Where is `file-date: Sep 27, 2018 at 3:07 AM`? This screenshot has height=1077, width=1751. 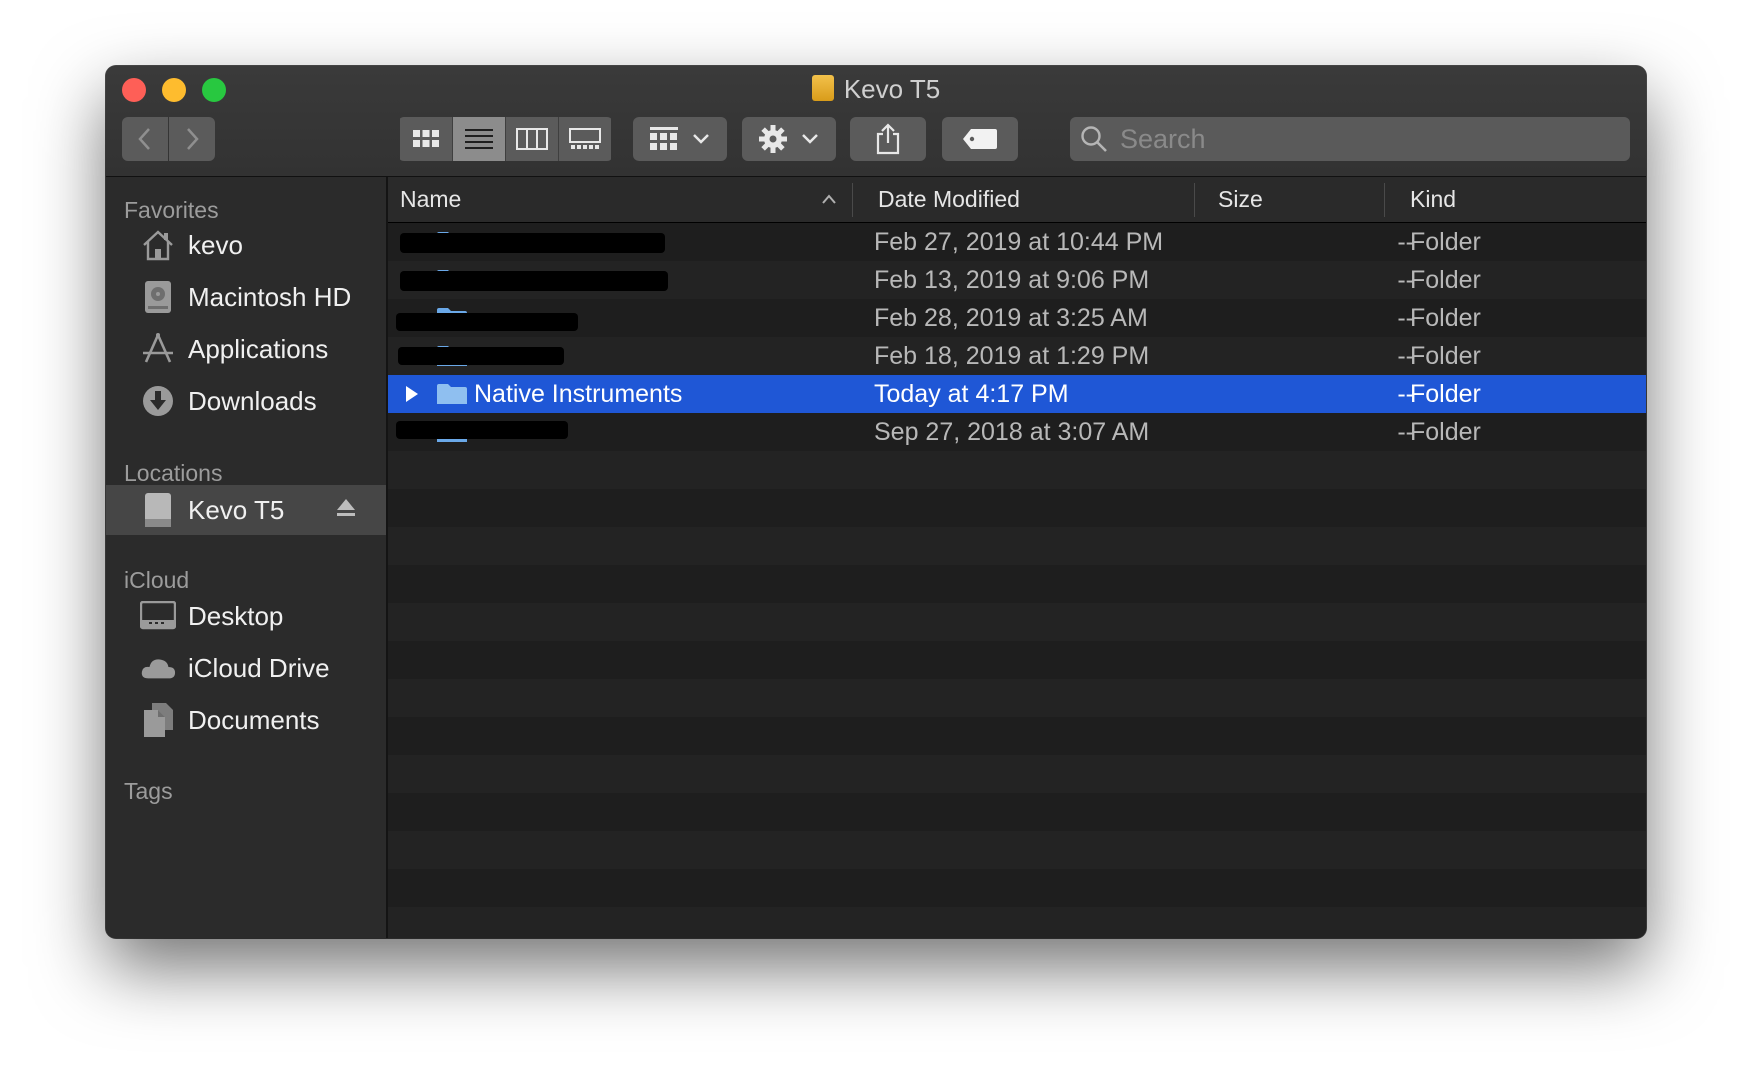
file-date: Sep 27, 2018 at 3:07 AM is located at coordinates (1012, 431).